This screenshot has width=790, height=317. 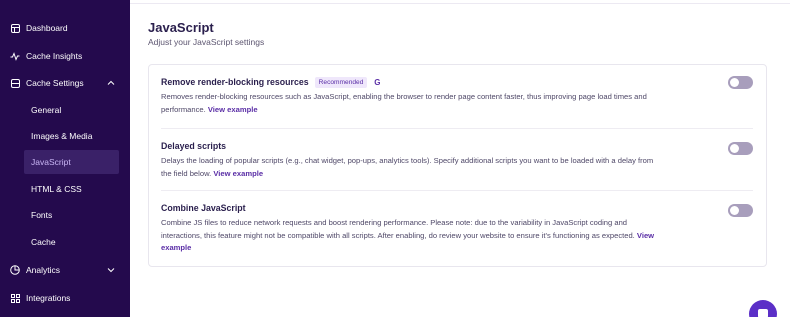 I want to click on sidebar-item-cache-settings: Cache Settings, so click(x=65, y=83).